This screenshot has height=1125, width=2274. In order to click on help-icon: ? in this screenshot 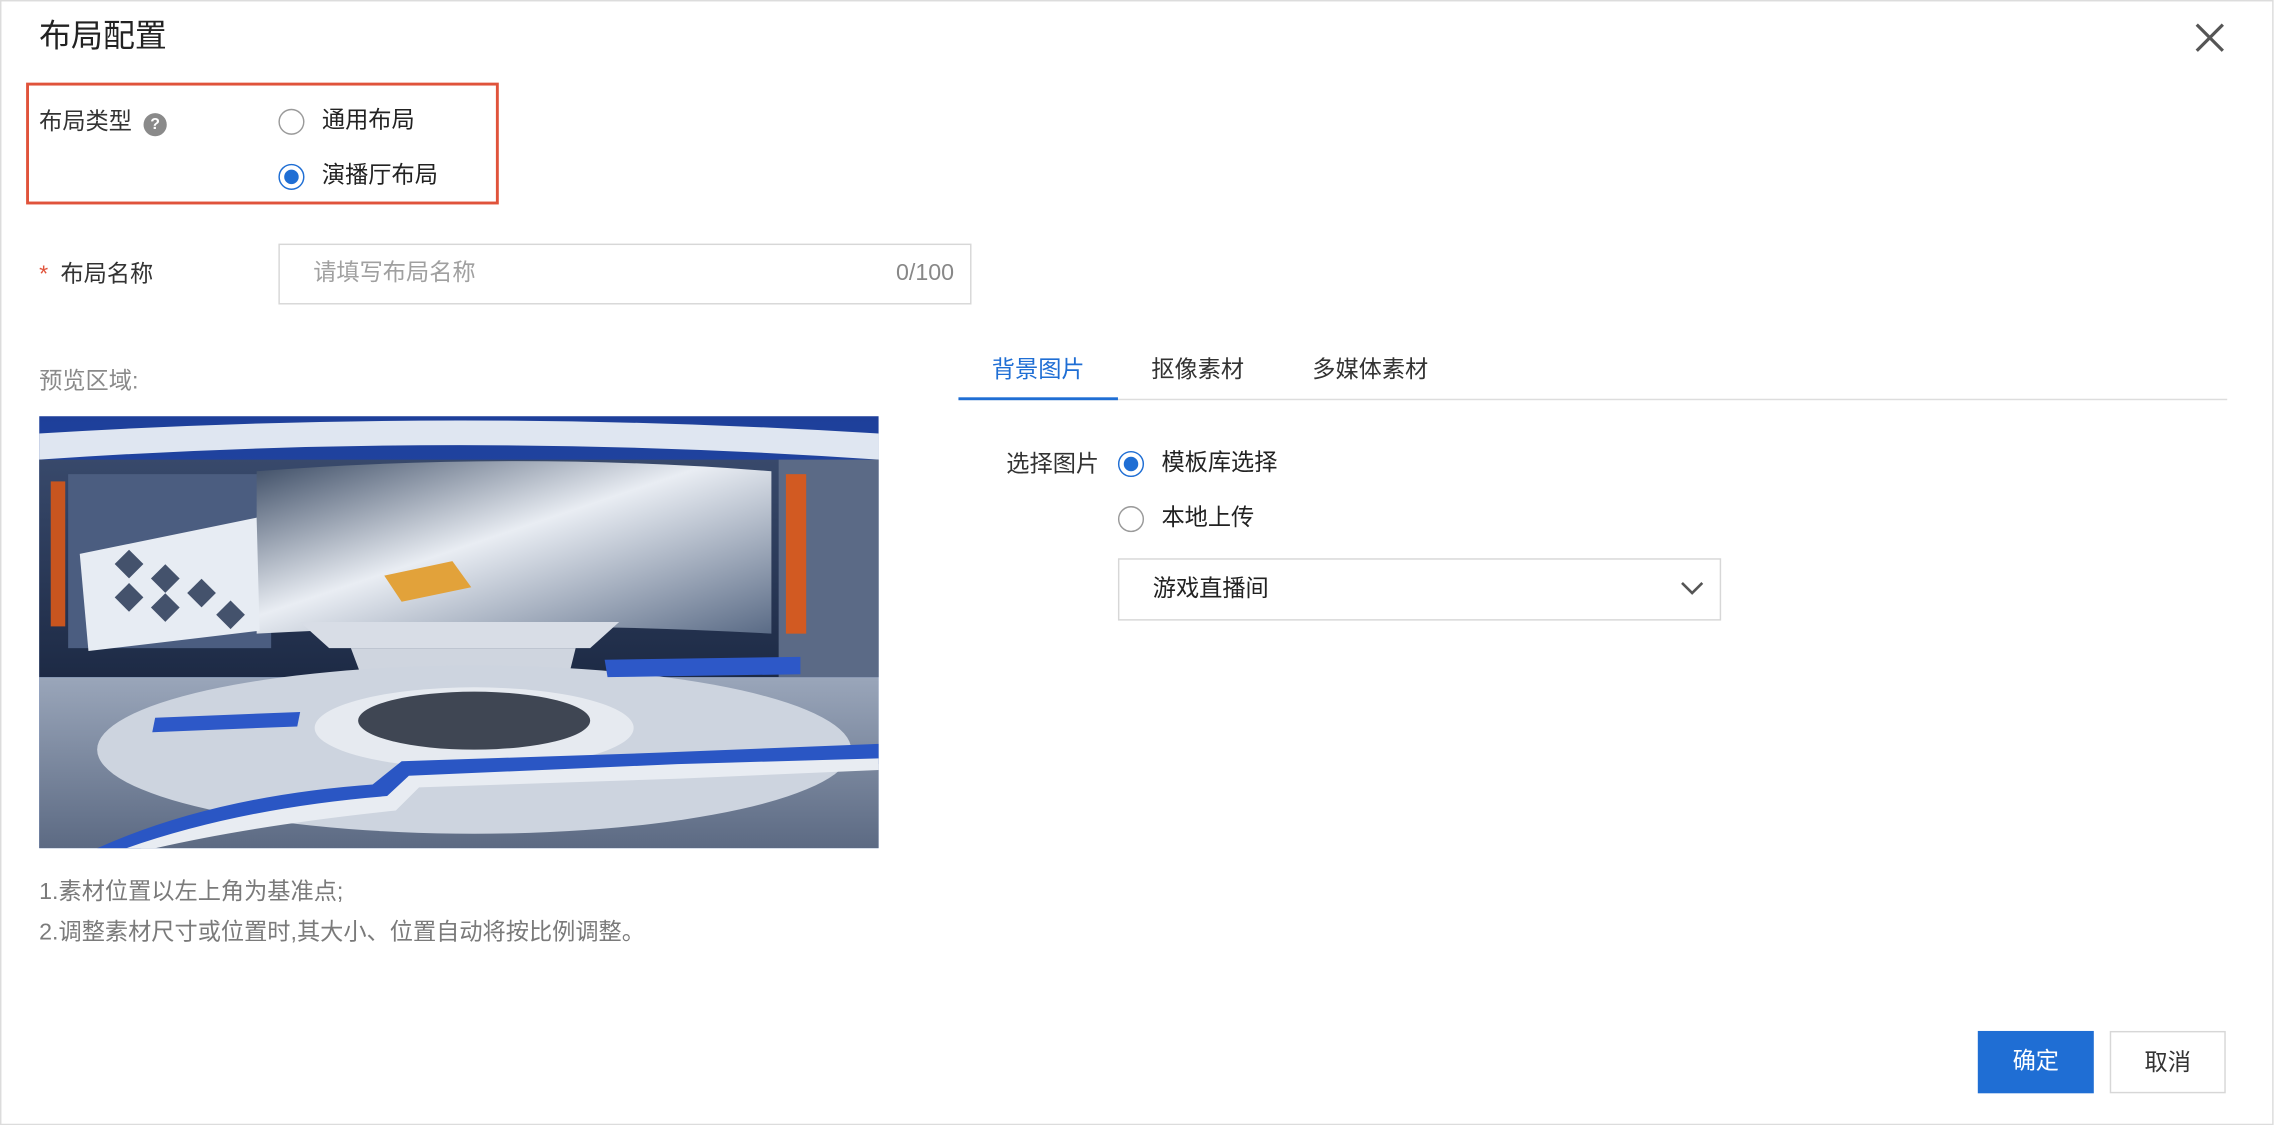, I will do `click(155, 125)`.